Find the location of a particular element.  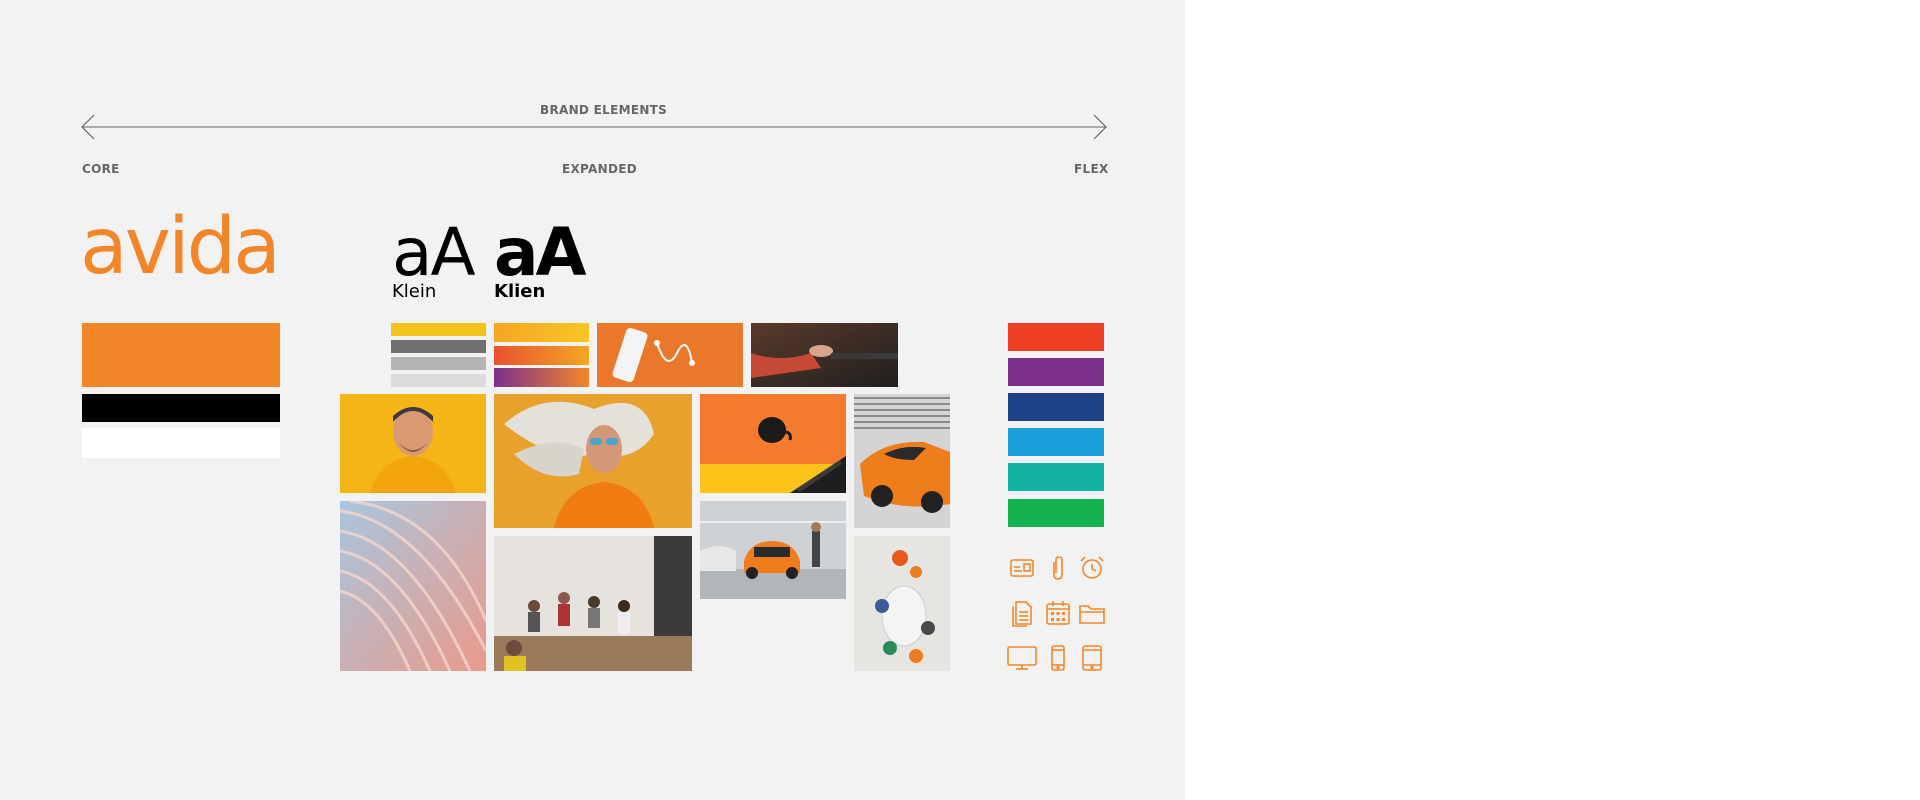

flex-swatch-navy is located at coordinates (1056, 407).